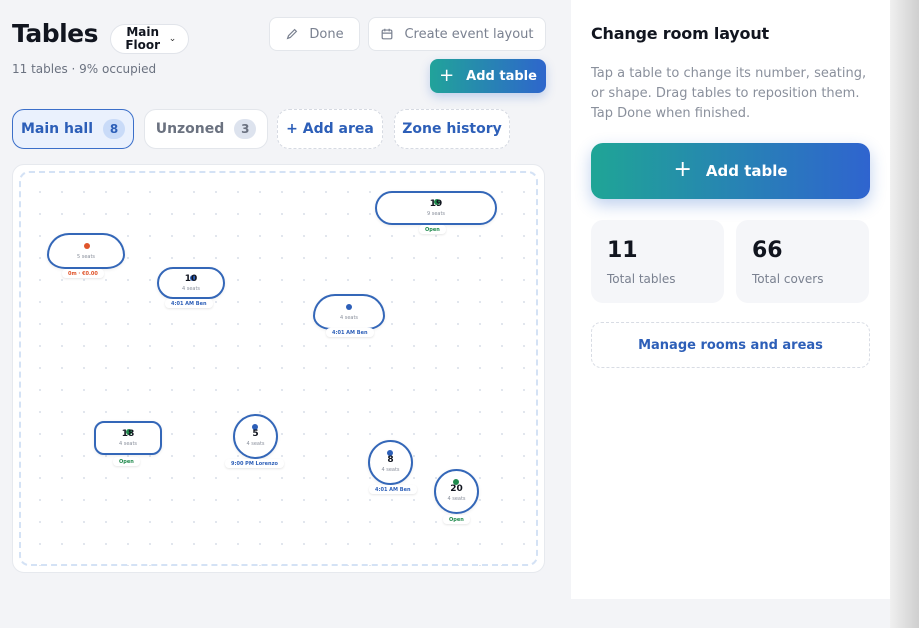 The height and width of the screenshot is (628, 919). I want to click on add-table-button: + Add table, so click(488, 76).